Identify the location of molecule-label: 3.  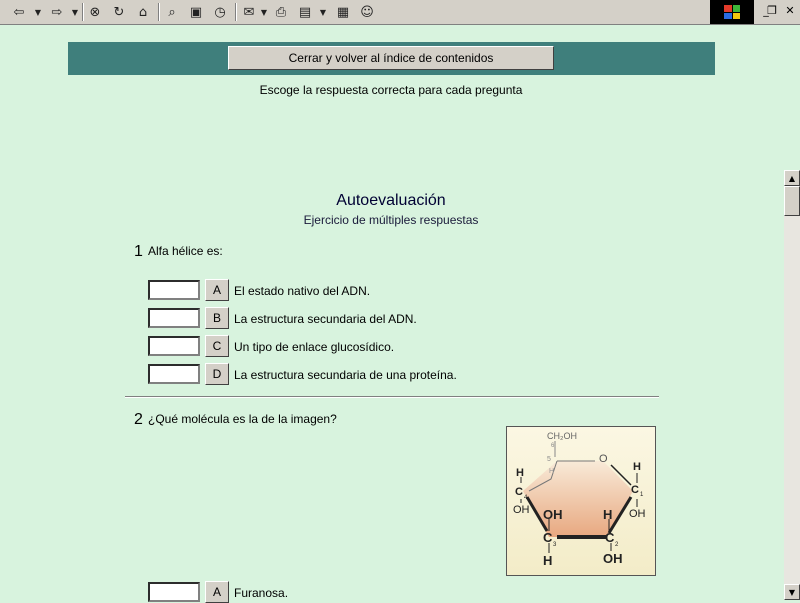
(555, 545).